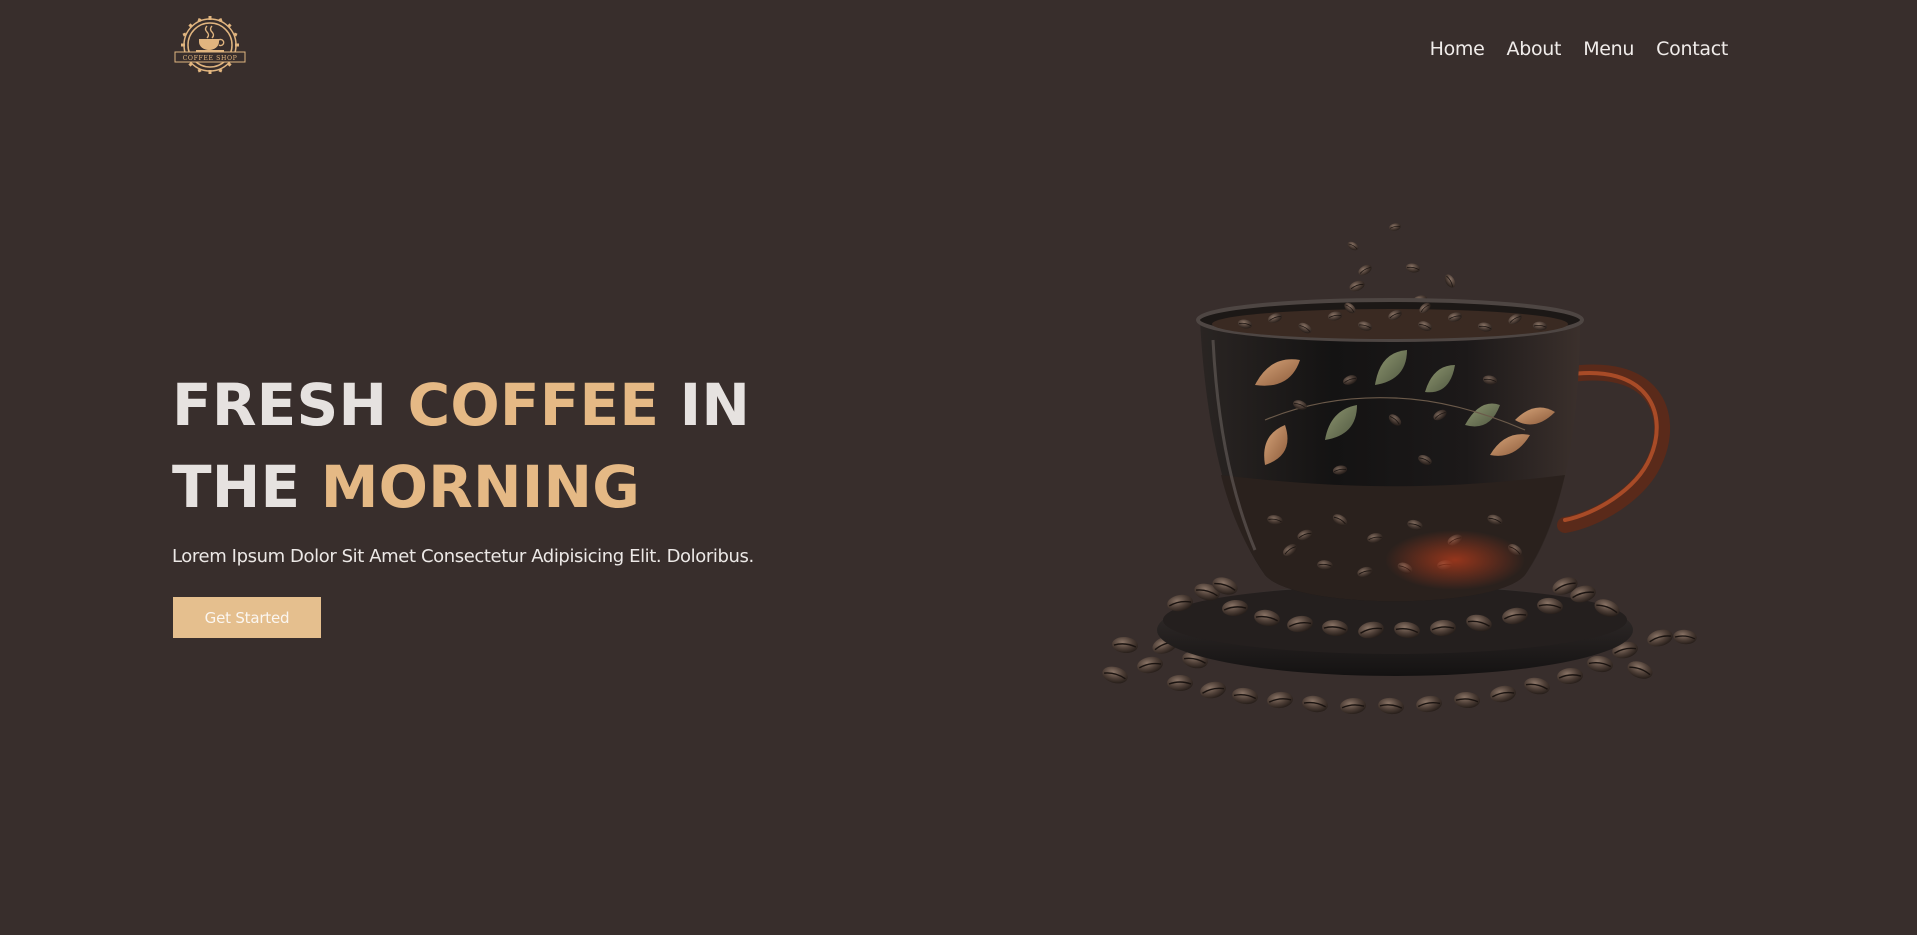 The image size is (1917, 935). Describe the element at coordinates (210, 46) in the screenshot. I see `coffee-shop-logo: COFFEE SHOP` at that location.